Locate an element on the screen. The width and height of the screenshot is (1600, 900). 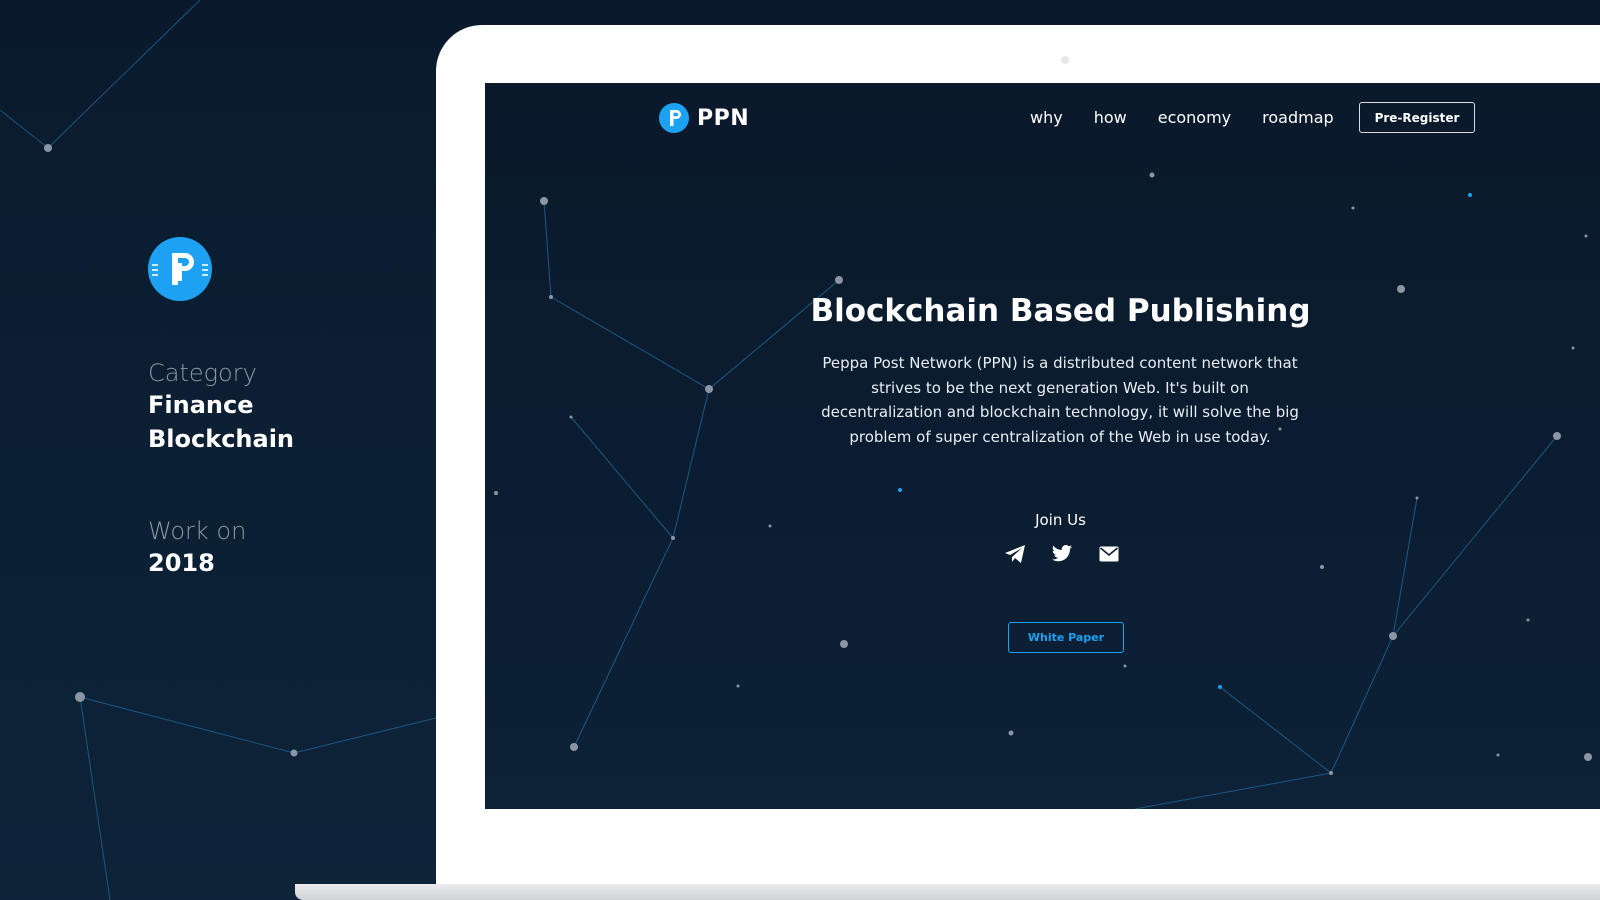
nav-item-how: how is located at coordinates (1110, 118).